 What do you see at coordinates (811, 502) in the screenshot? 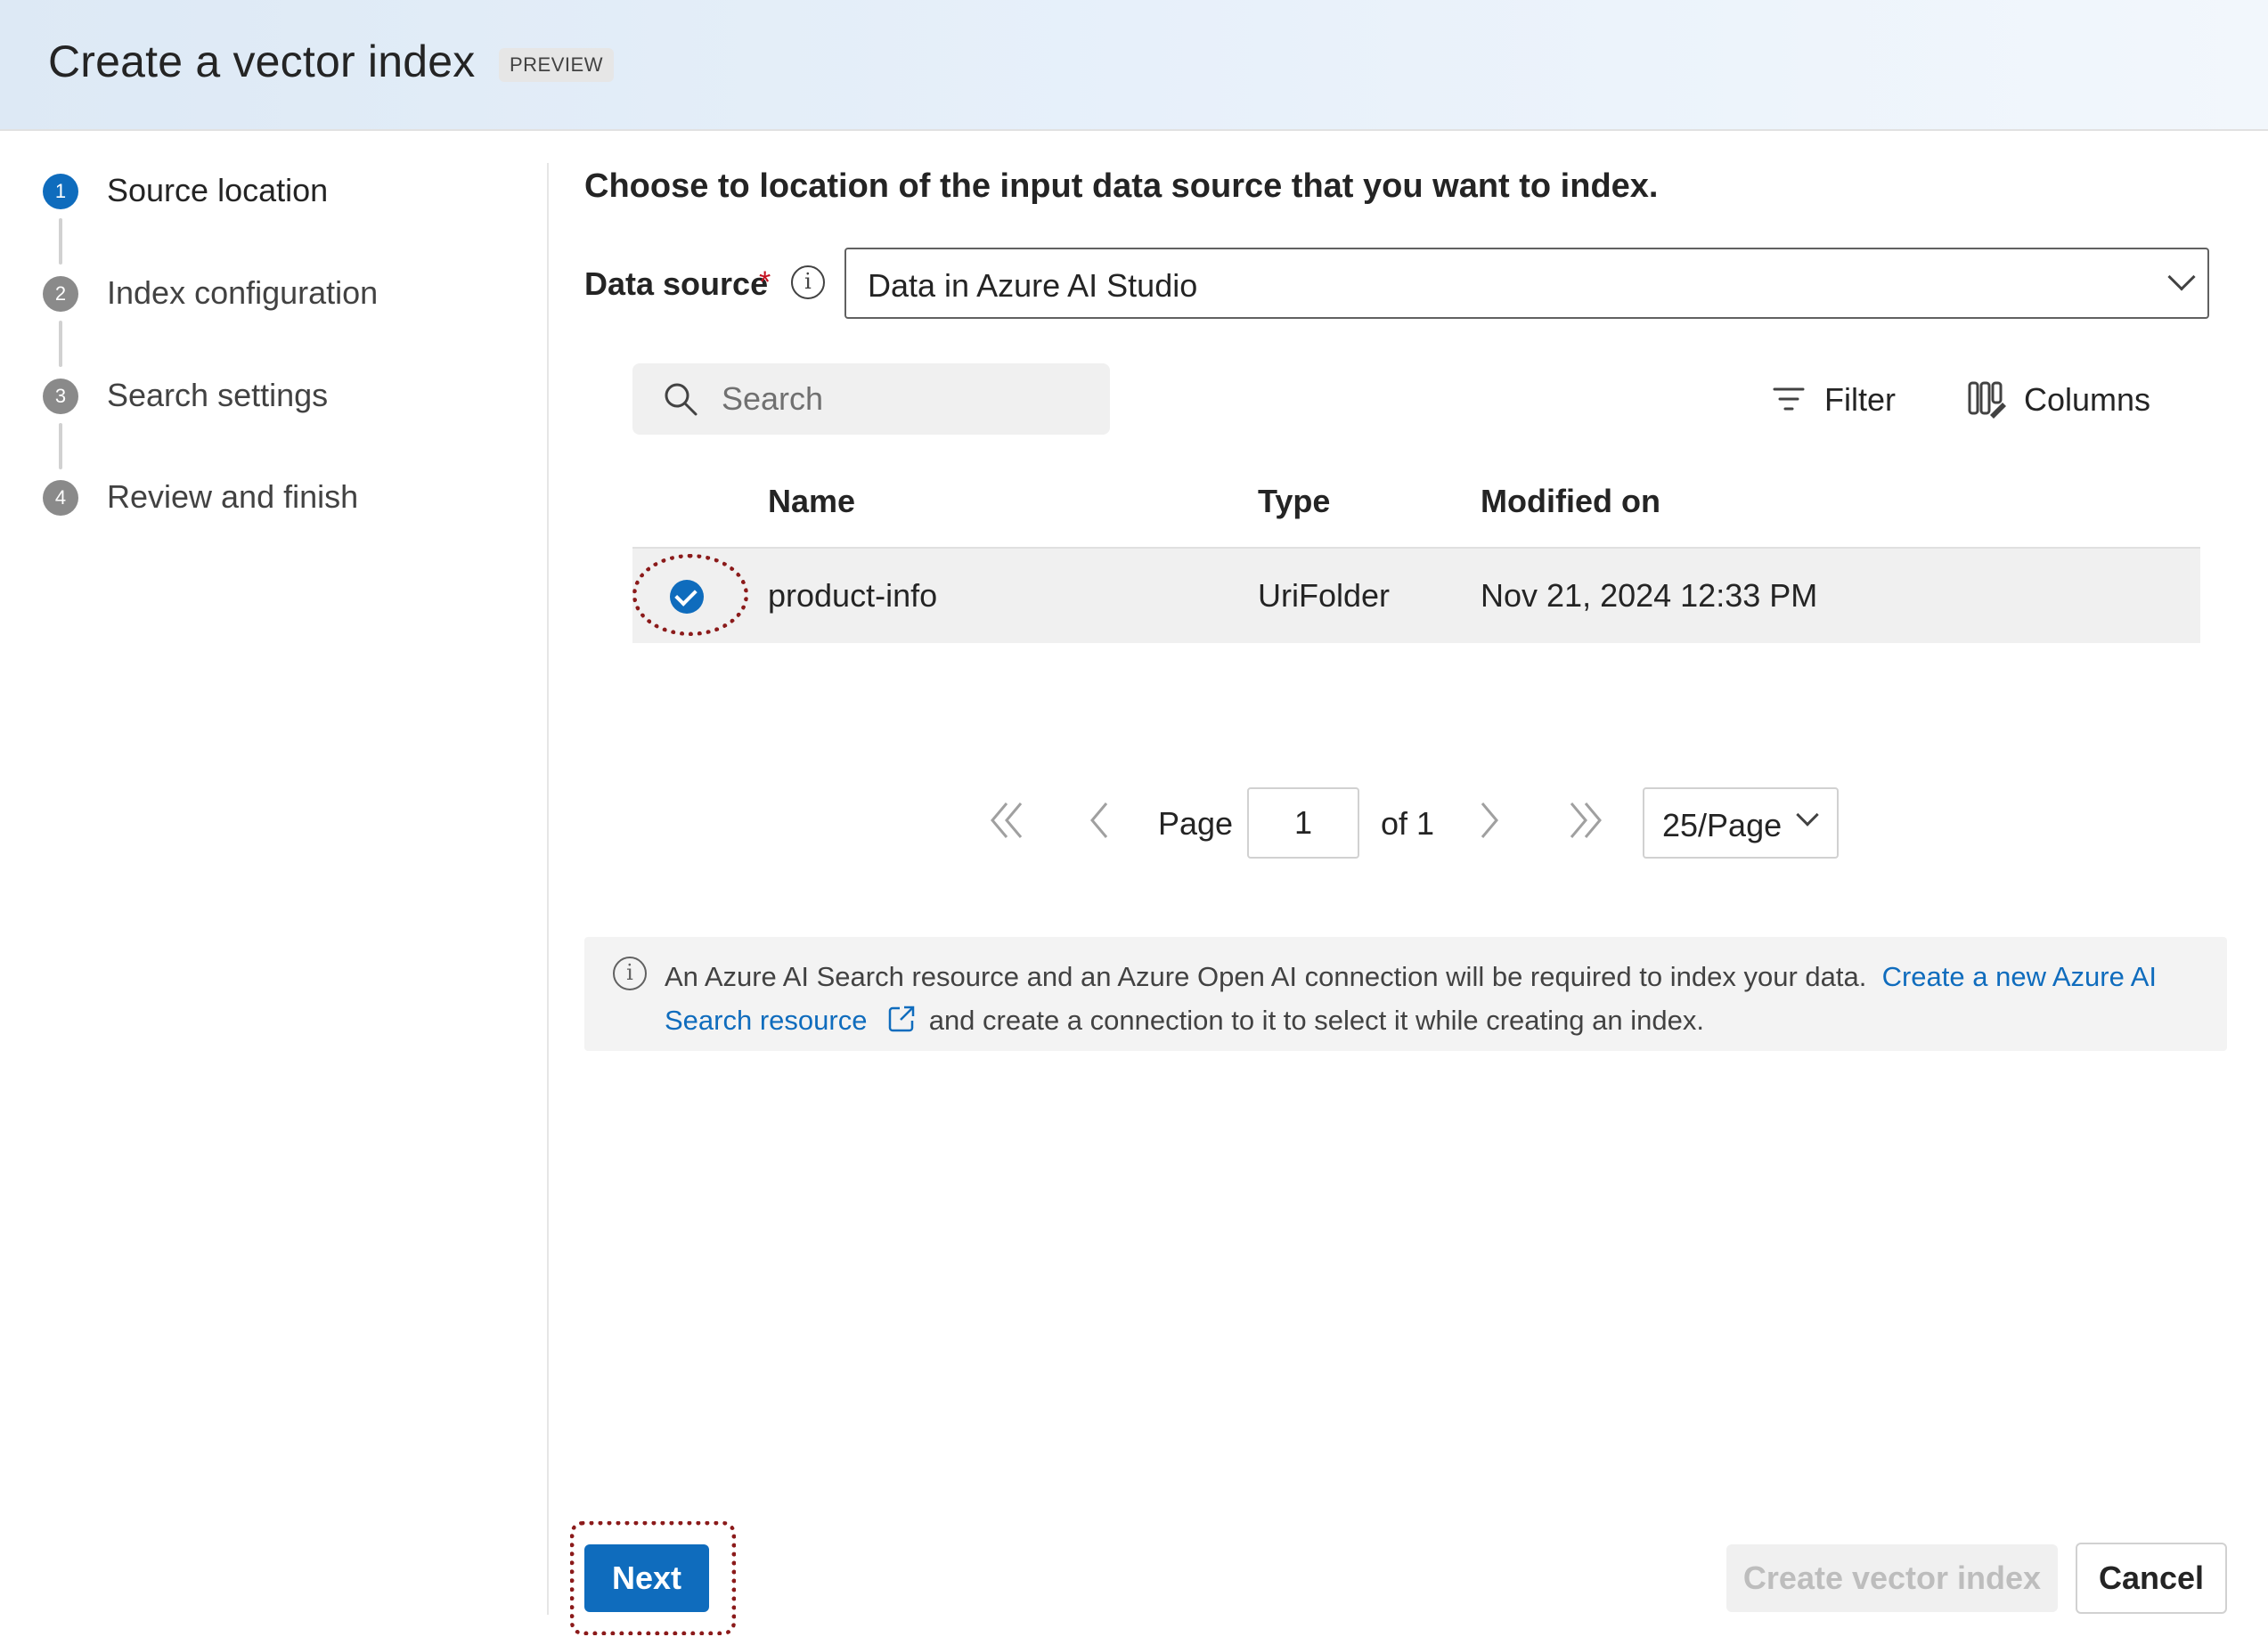
I see `column-header-name: Name` at bounding box center [811, 502].